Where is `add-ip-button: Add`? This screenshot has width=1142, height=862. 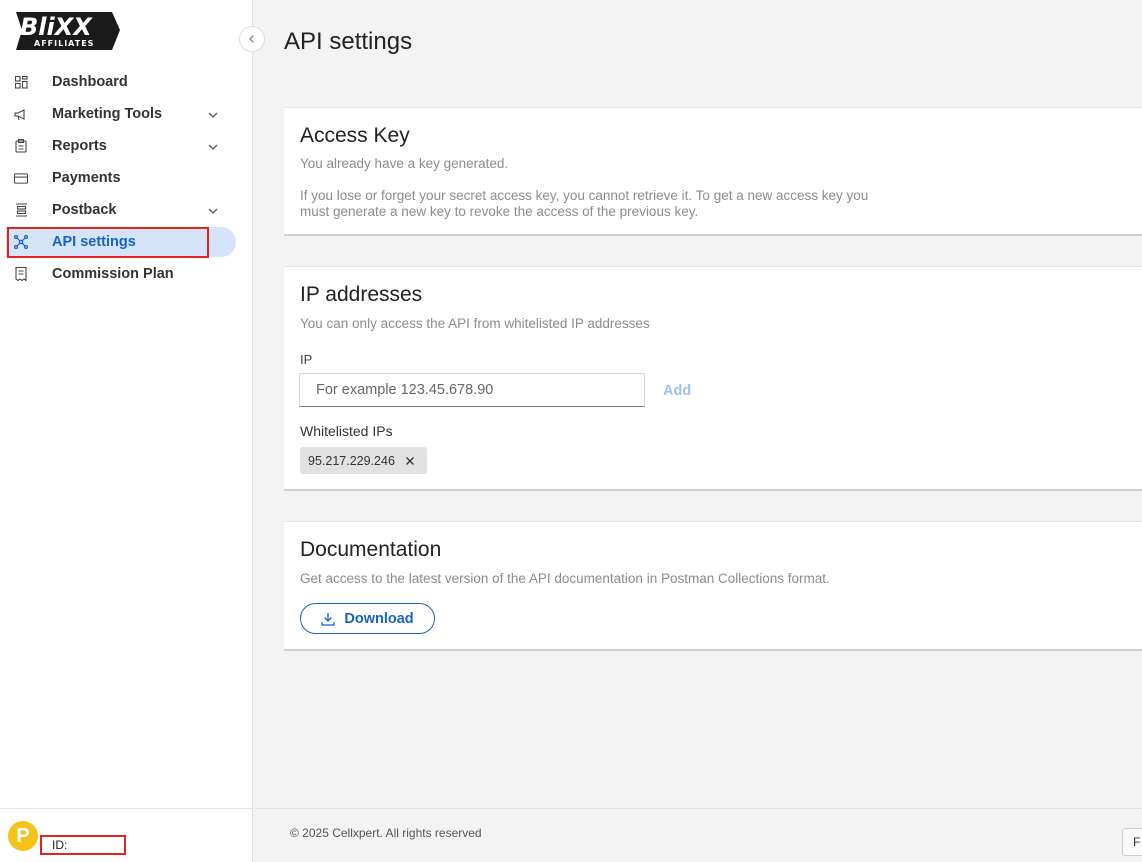
add-ip-button: Add is located at coordinates (677, 391).